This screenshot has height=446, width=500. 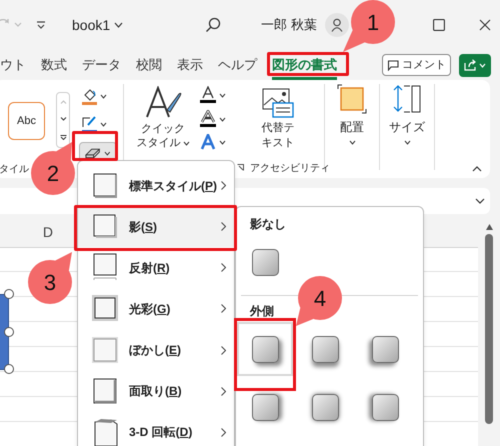 I want to click on comment-button: コメント, so click(x=416, y=65).